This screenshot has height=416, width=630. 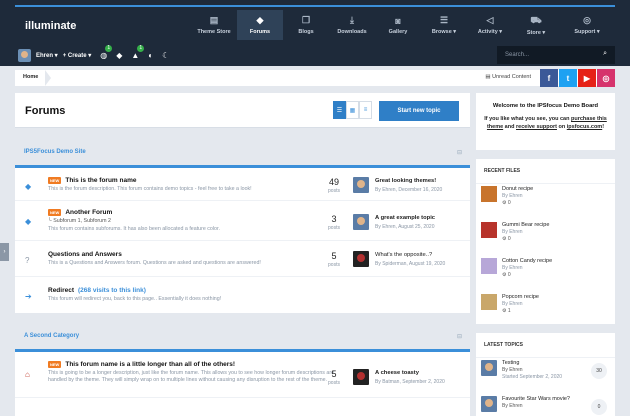 I want to click on moon-icon: ☾, so click(x=165, y=55).